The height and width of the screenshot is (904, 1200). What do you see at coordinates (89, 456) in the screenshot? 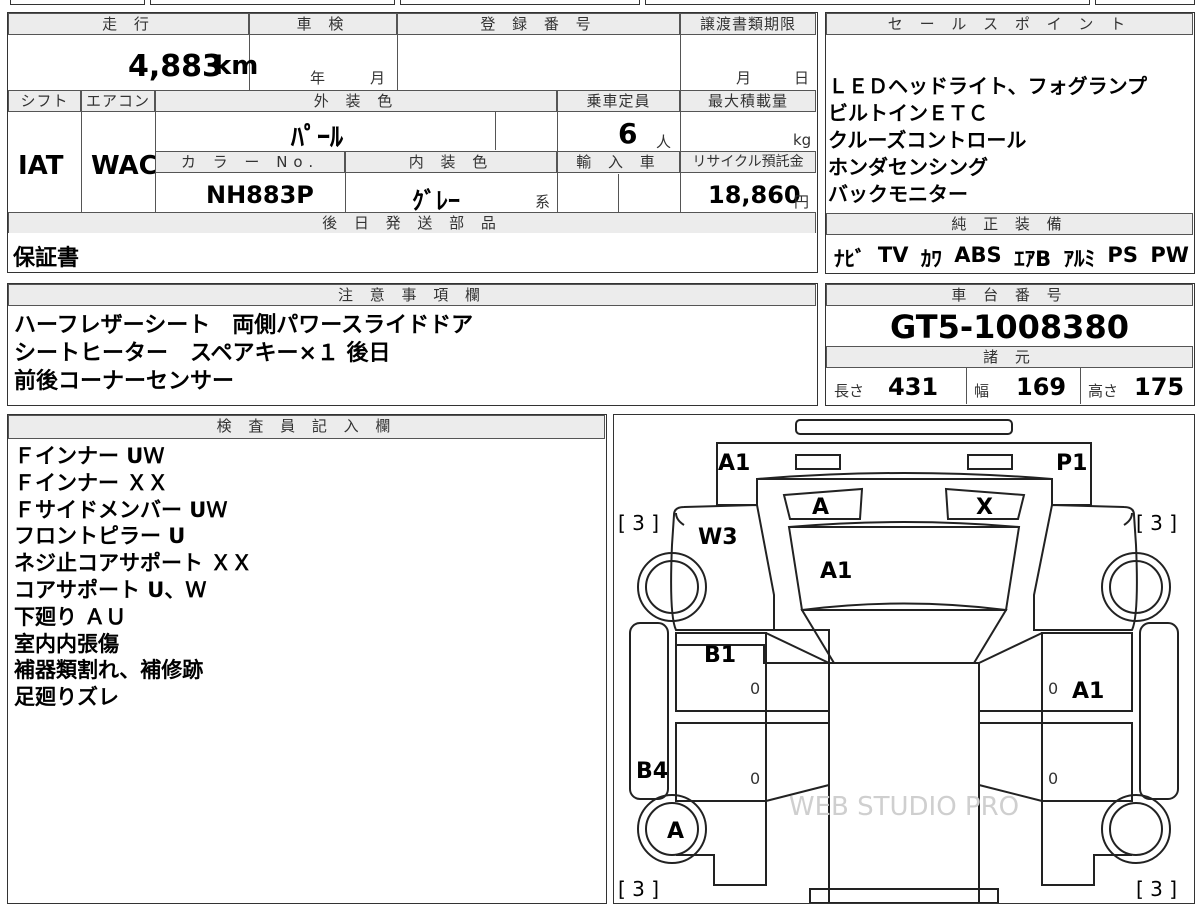
I see `inspector-line: Ｆインナー UＷ` at bounding box center [89, 456].